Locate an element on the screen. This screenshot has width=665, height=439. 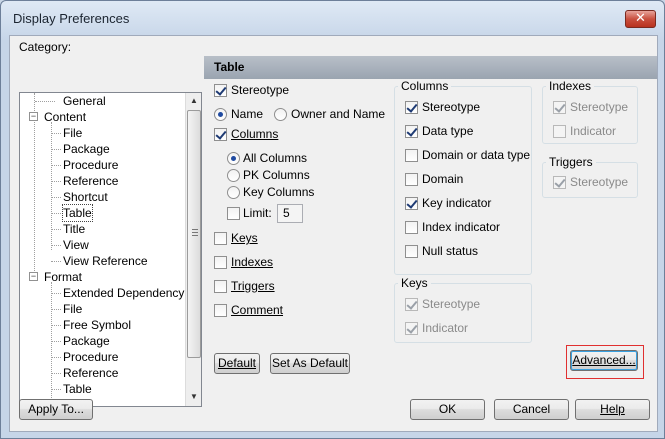
owner-and-name-label: Owner and Name is located at coordinates (338, 114).